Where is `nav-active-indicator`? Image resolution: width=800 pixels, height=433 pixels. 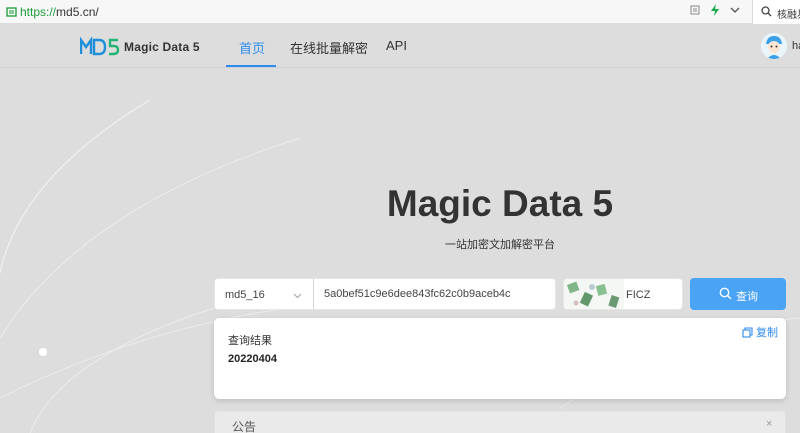 nav-active-indicator is located at coordinates (251, 66).